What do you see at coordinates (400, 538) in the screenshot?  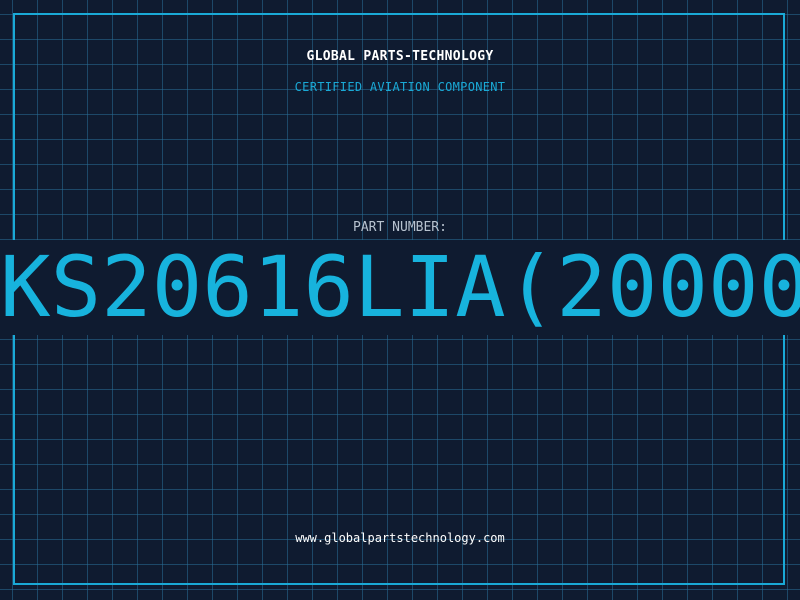 I see `website-url: www.globalpartstechnology.com` at bounding box center [400, 538].